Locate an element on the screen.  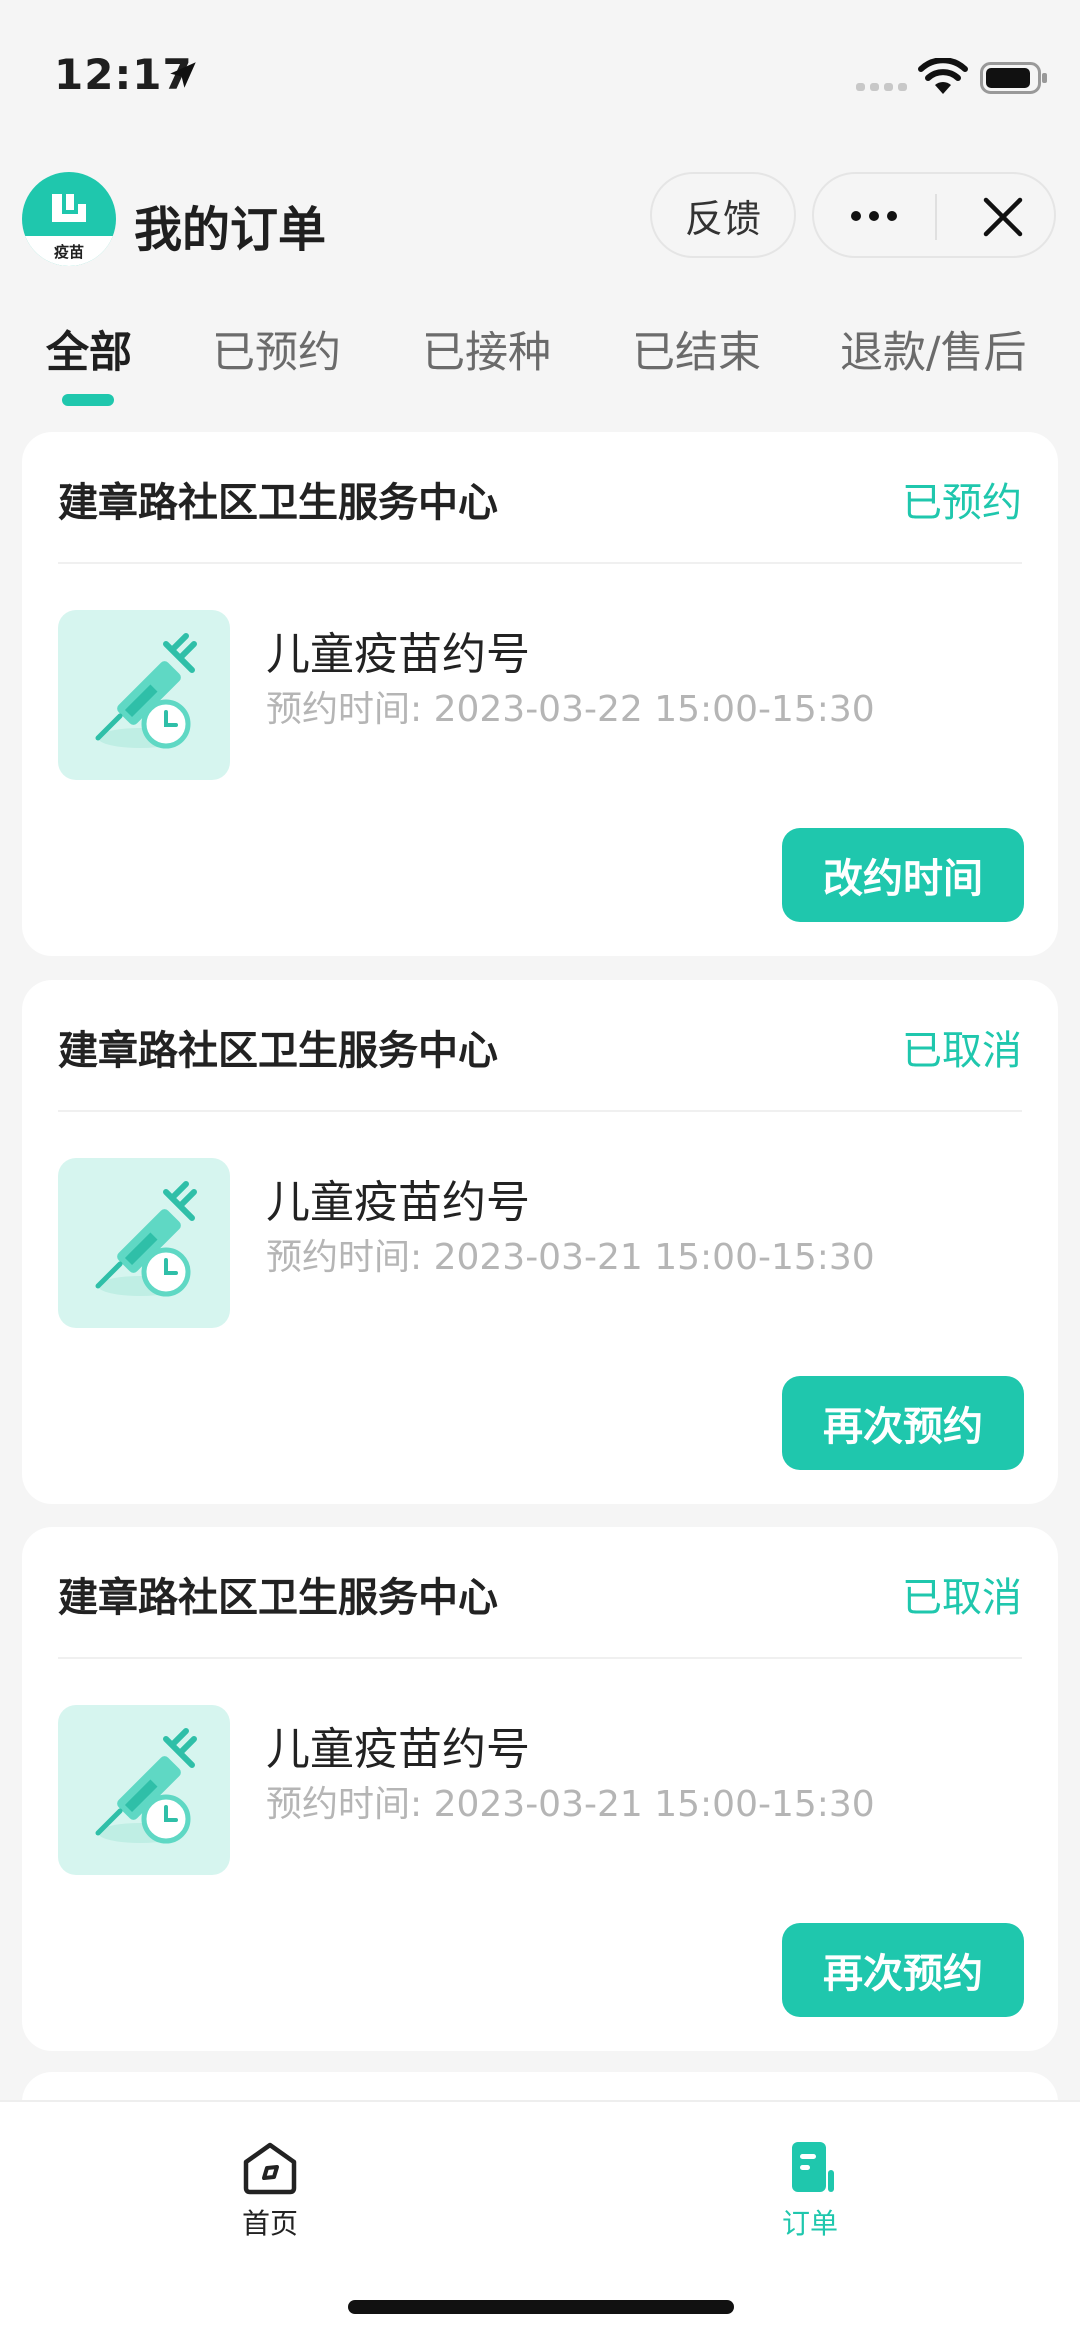
cellular-signal-icon is located at coordinates (881, 87).